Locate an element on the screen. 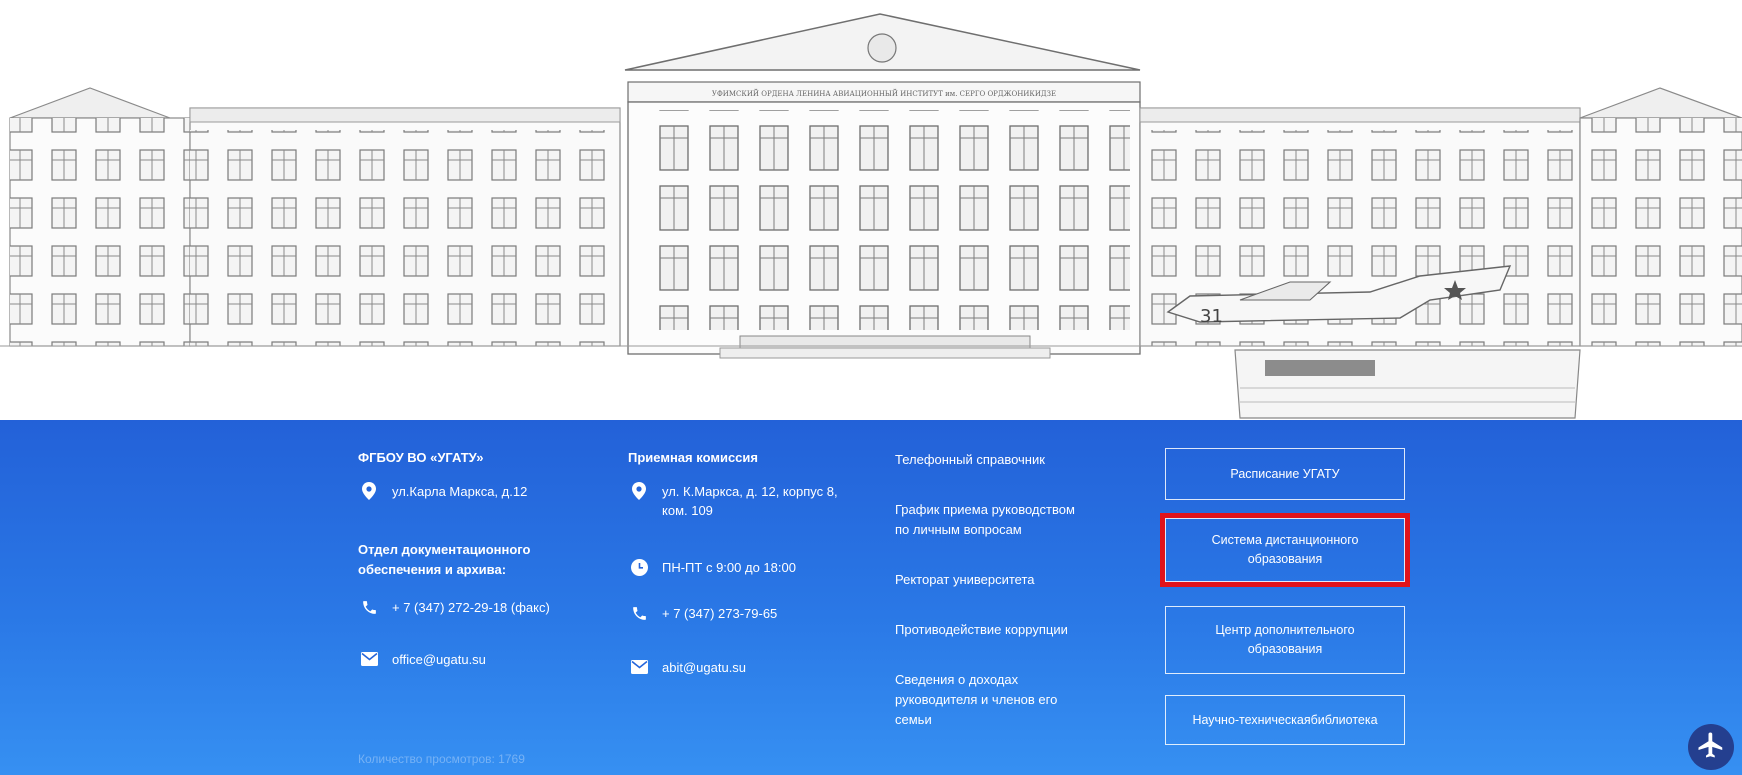 The image size is (1742, 775). admission-email-text: abit@ugatu.su is located at coordinates (704, 667).